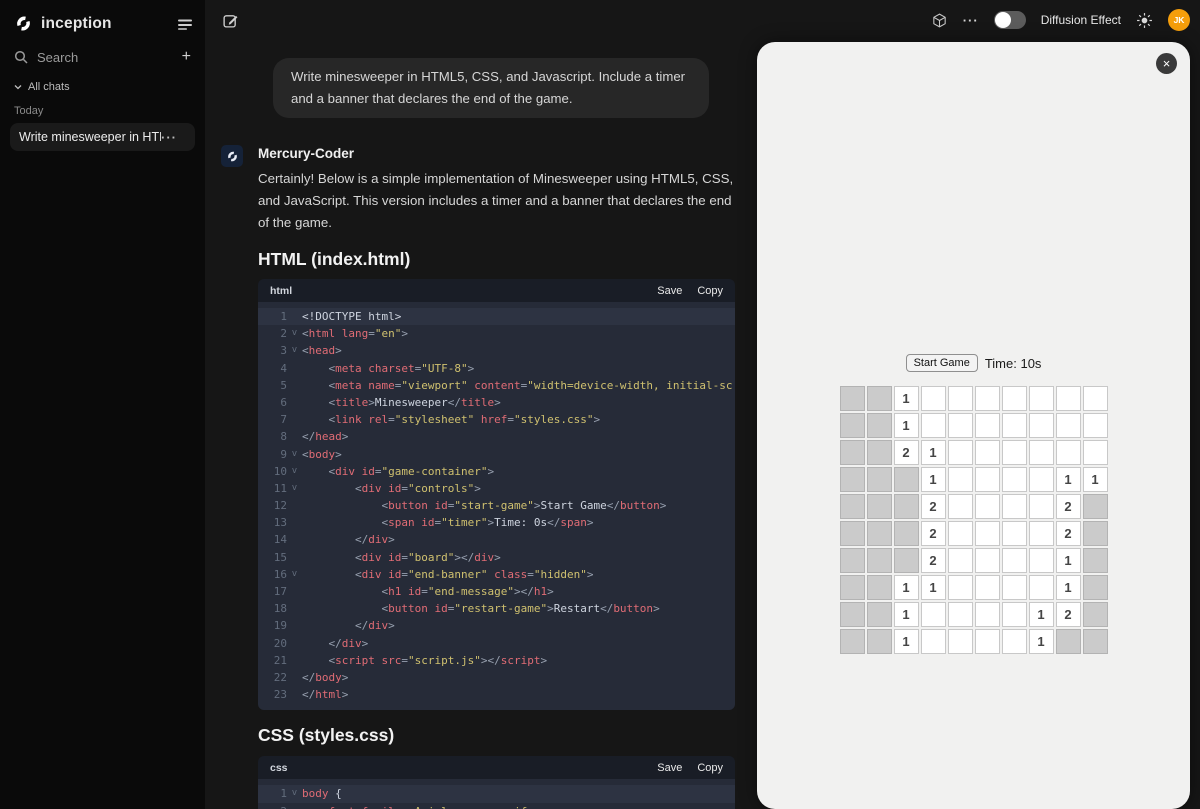 The image size is (1200, 809). Describe the element at coordinates (185, 24) in the screenshot. I see `sidebar-collapse-icon` at that location.